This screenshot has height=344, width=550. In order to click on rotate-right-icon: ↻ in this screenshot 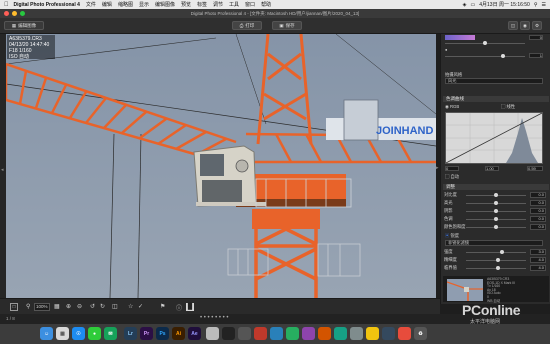, I will do `click(104, 307)`.